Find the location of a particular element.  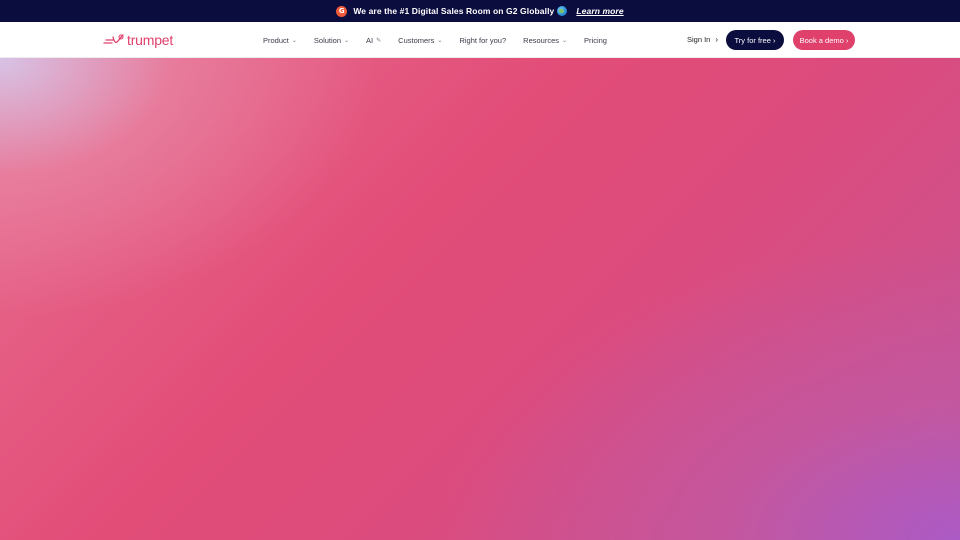

menu-ai-label: AI is located at coordinates (370, 40).